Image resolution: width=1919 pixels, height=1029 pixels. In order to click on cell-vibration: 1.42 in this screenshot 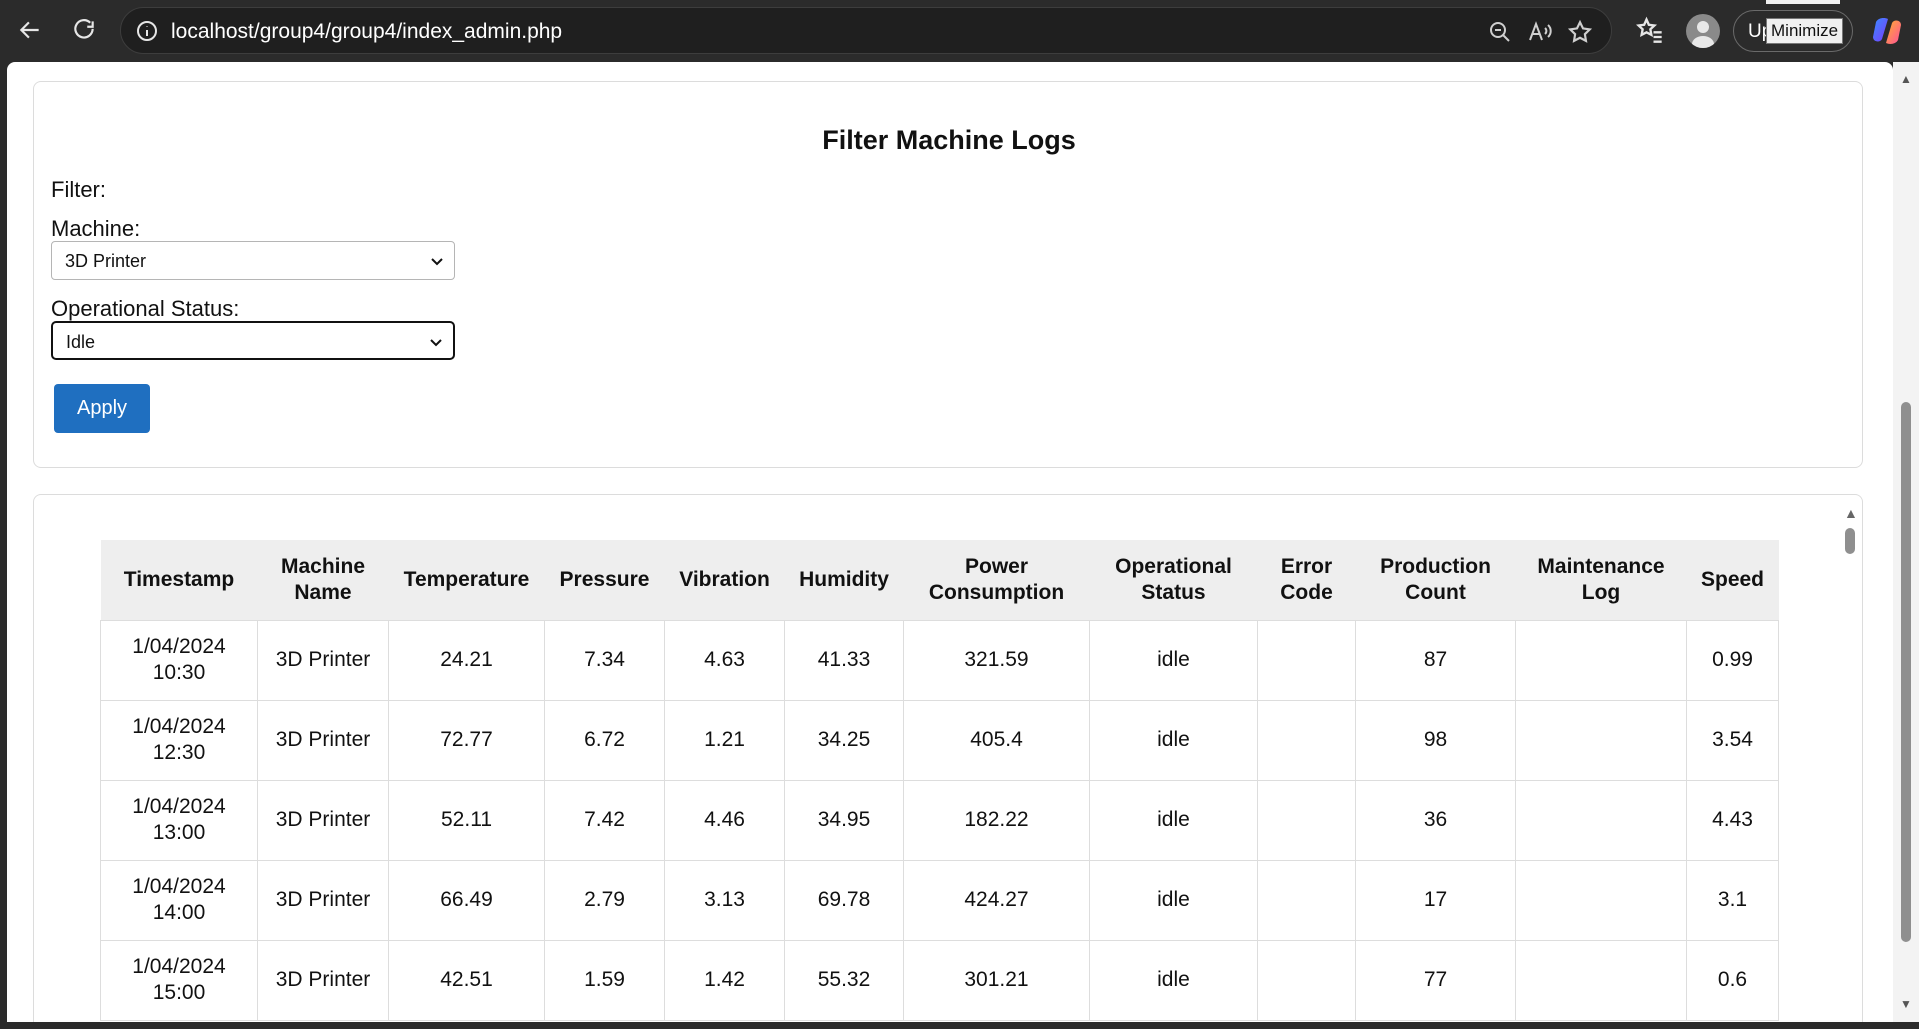, I will do `click(724, 980)`.